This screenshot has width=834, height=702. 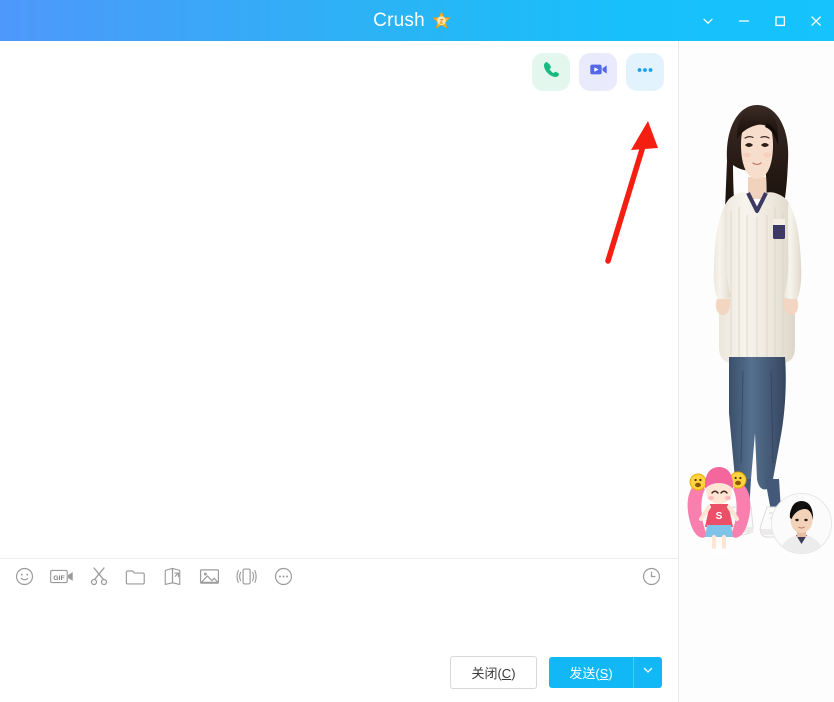 I want to click on card-button, so click(x=172, y=579).